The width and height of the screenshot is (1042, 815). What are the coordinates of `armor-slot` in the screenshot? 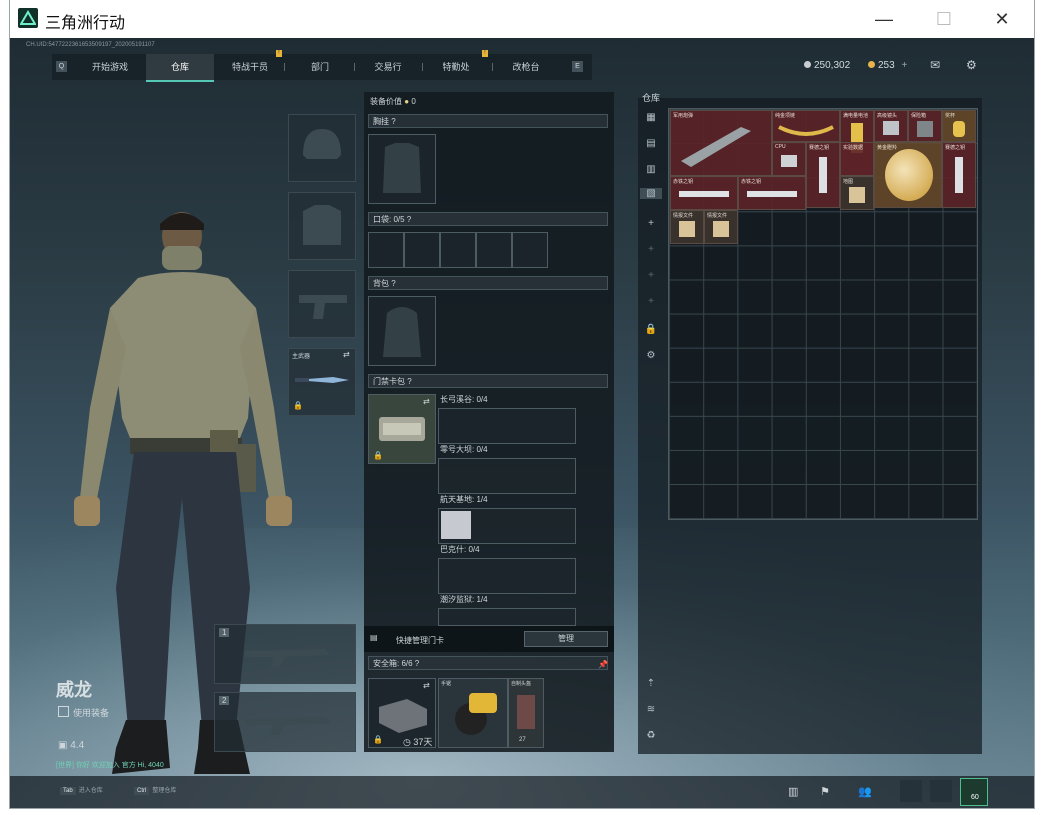 It's located at (322, 226).